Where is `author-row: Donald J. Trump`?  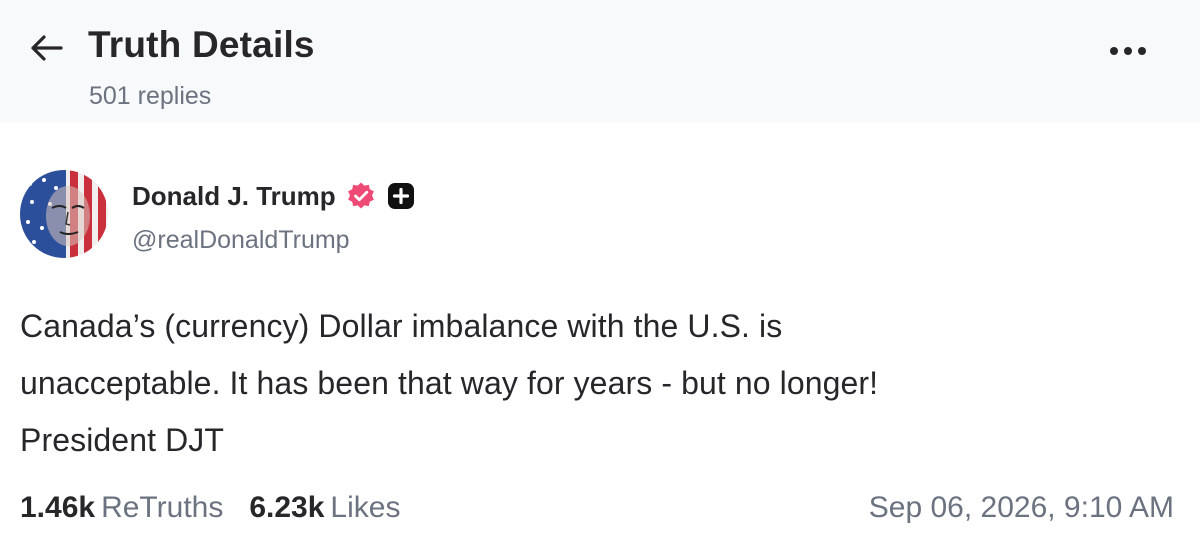
author-row: Donald J. Trump is located at coordinates (274, 196).